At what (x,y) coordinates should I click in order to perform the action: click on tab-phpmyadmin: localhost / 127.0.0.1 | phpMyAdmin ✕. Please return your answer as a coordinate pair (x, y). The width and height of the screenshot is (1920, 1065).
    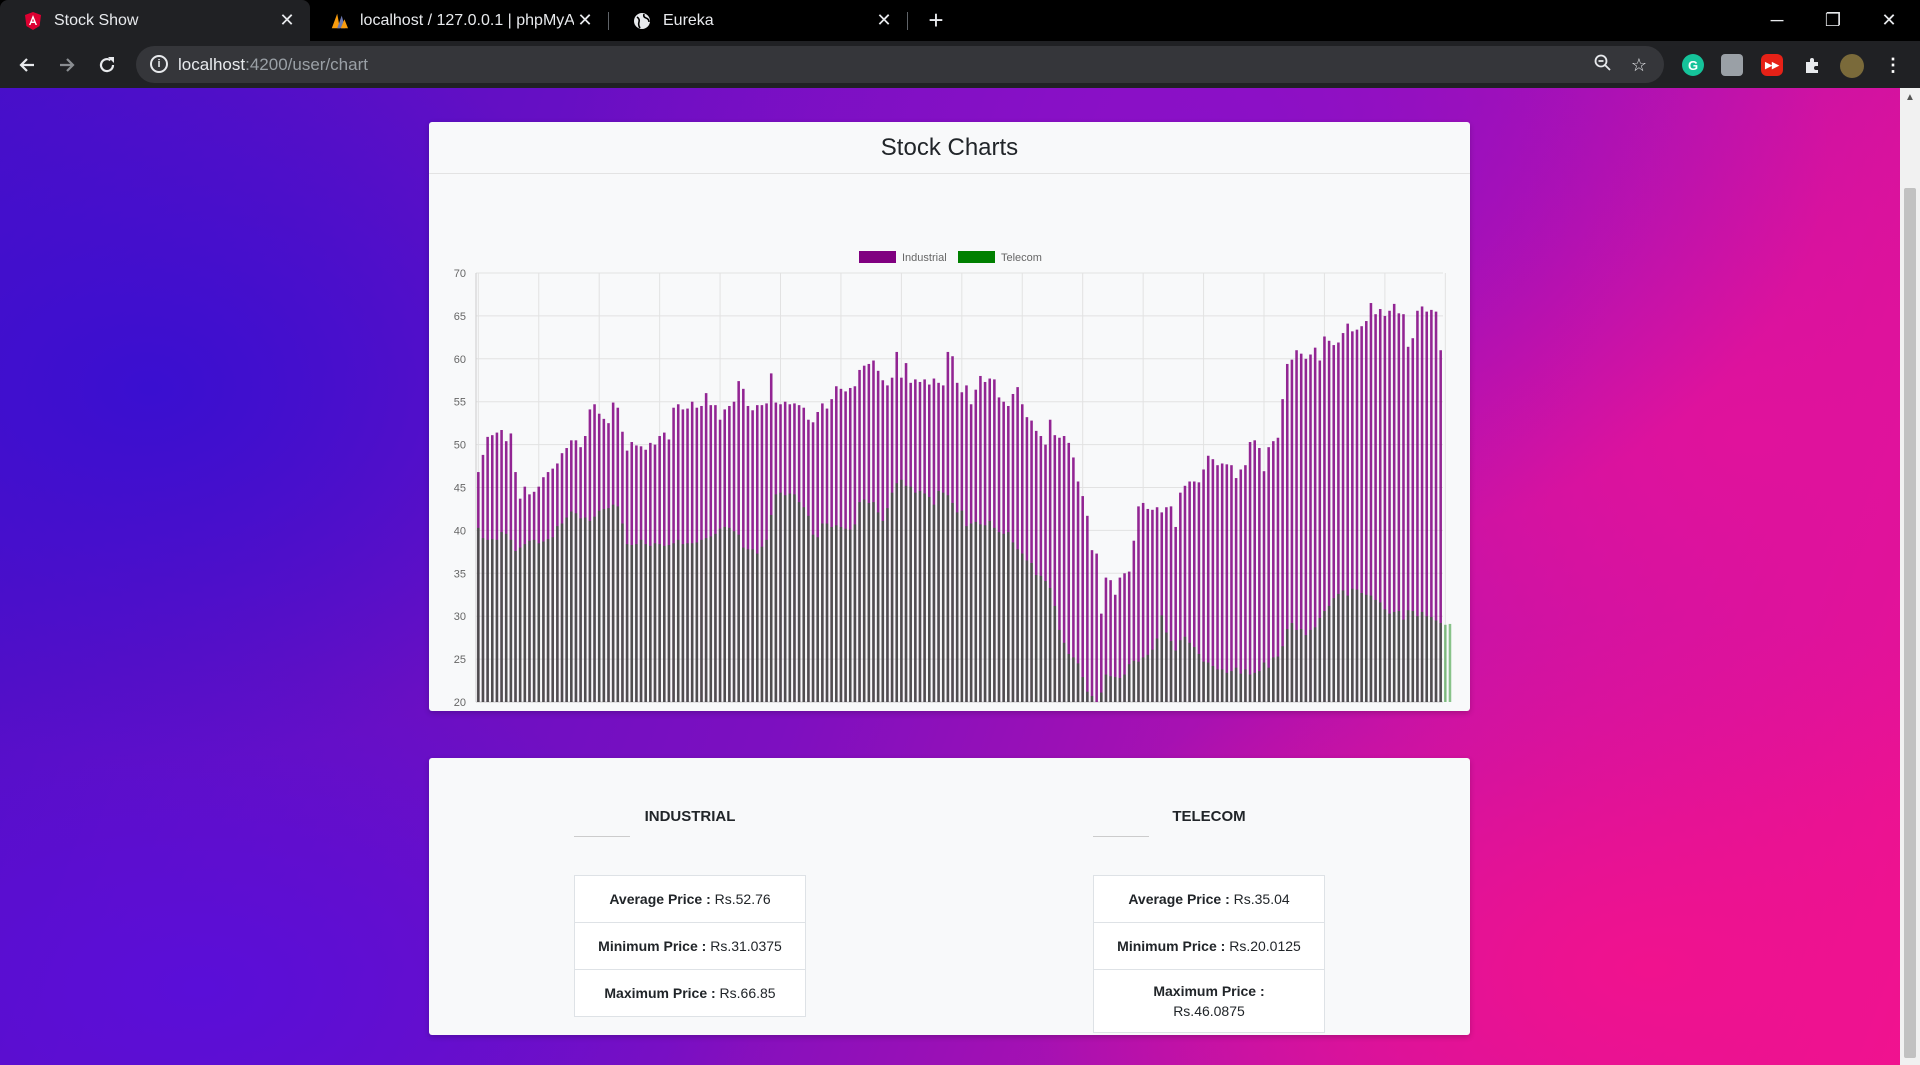
    Looking at the image, I should click on (457, 20).